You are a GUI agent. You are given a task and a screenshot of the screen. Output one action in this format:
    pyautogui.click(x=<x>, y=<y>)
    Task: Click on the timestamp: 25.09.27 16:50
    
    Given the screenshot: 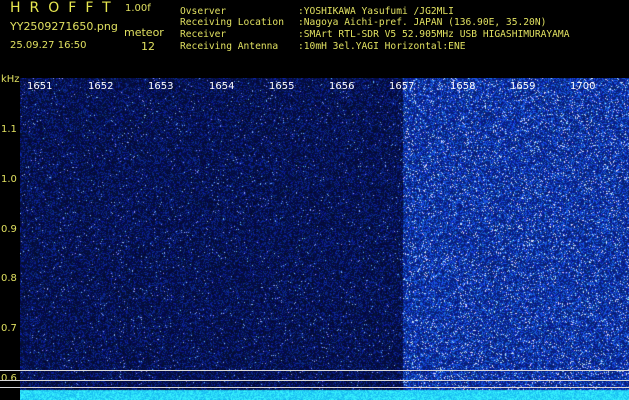 What is the action you would take?
    pyautogui.click(x=48, y=45)
    